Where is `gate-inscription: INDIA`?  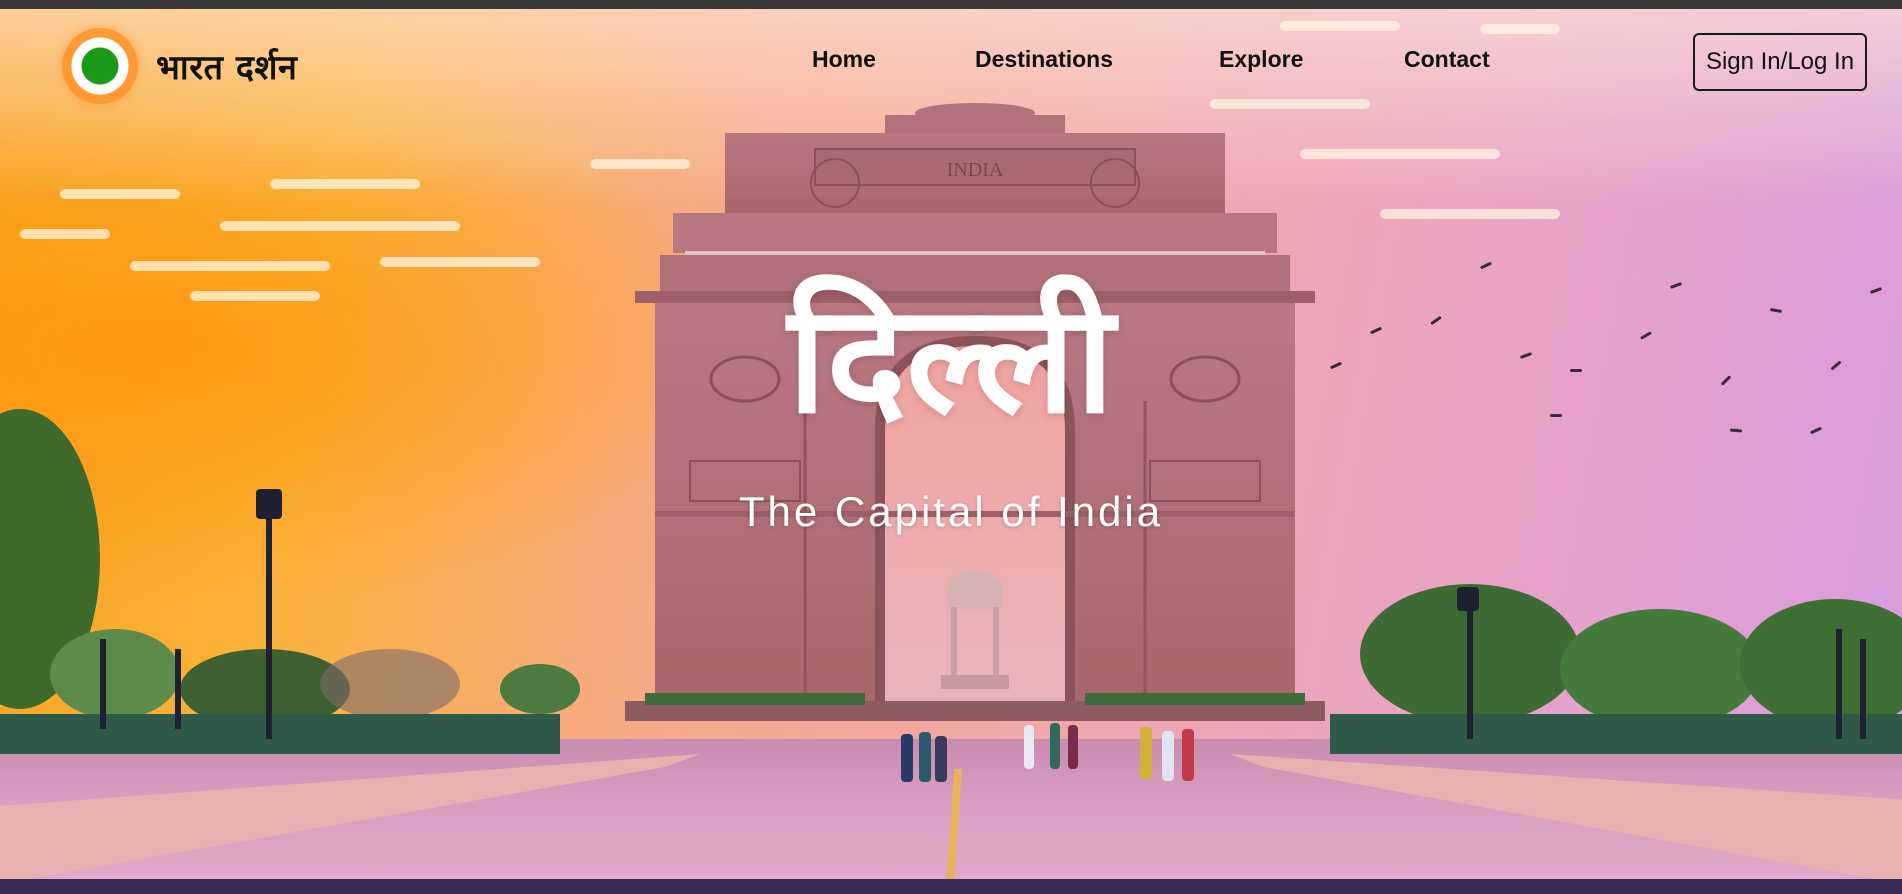
gate-inscription: INDIA is located at coordinates (975, 170).